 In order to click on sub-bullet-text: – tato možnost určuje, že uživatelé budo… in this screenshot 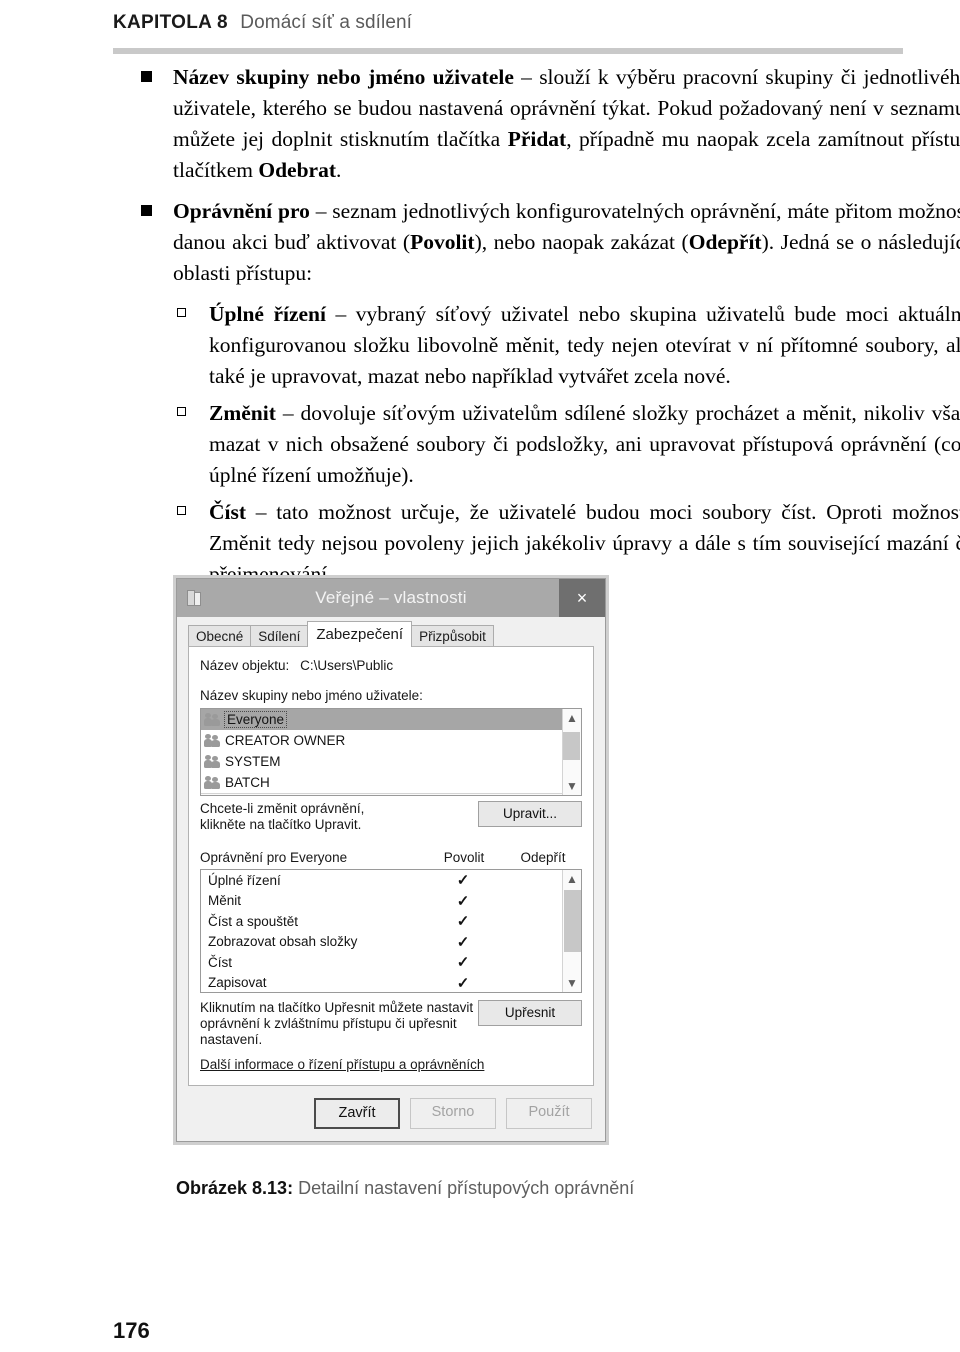, I will do `click(584, 543)`.